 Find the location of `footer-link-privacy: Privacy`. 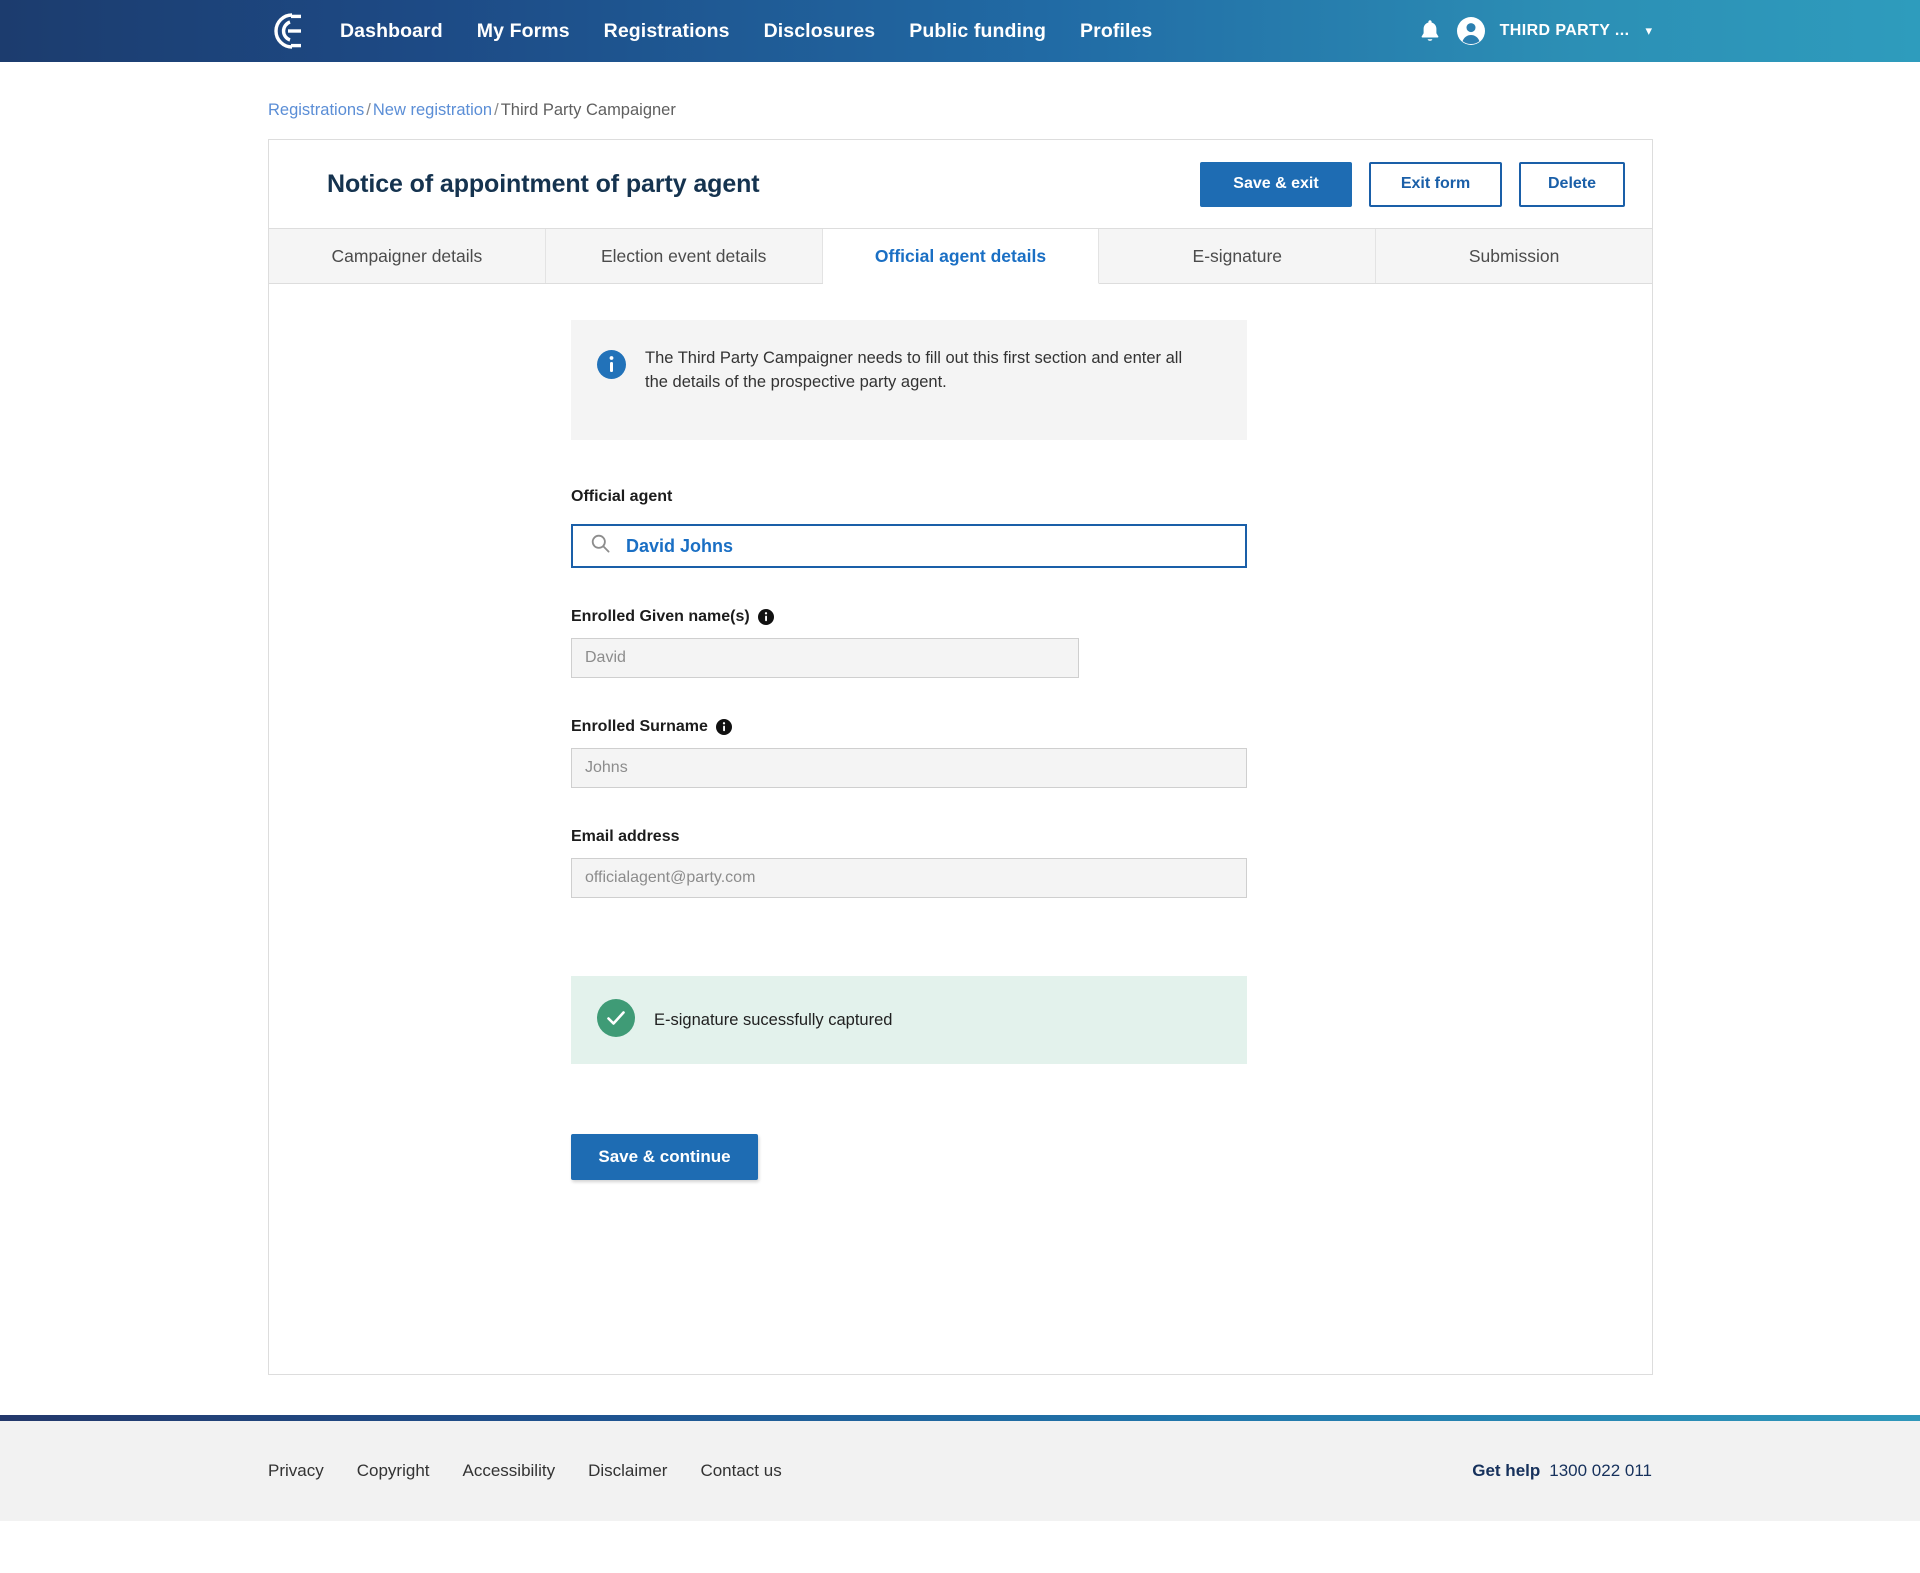

footer-link-privacy: Privacy is located at coordinates (296, 1471).